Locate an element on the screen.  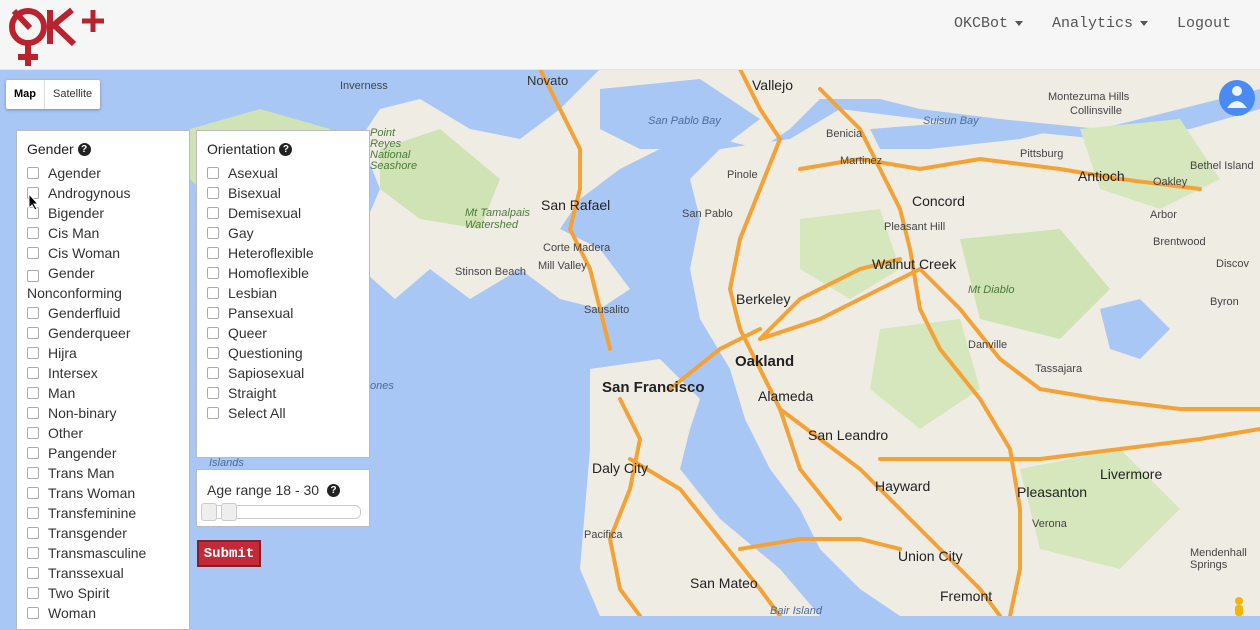
map-label-pacifica: Pacifica is located at coordinates (603, 535).